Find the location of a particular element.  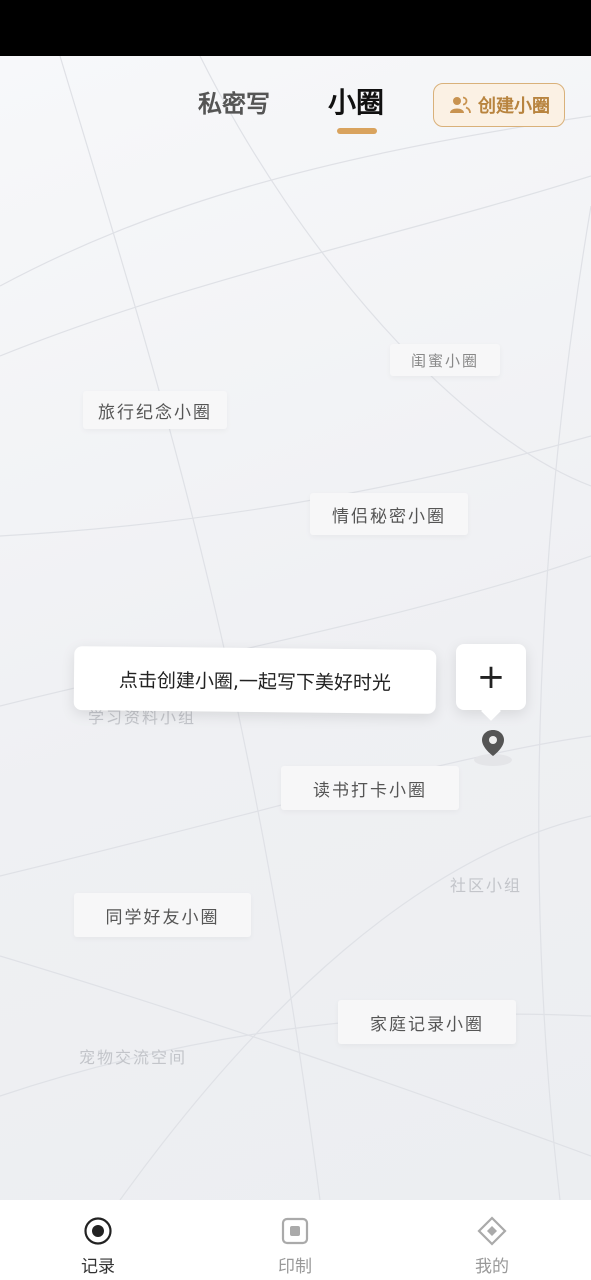

circle-chip-family: 家庭记录小圈 is located at coordinates (427, 1022).